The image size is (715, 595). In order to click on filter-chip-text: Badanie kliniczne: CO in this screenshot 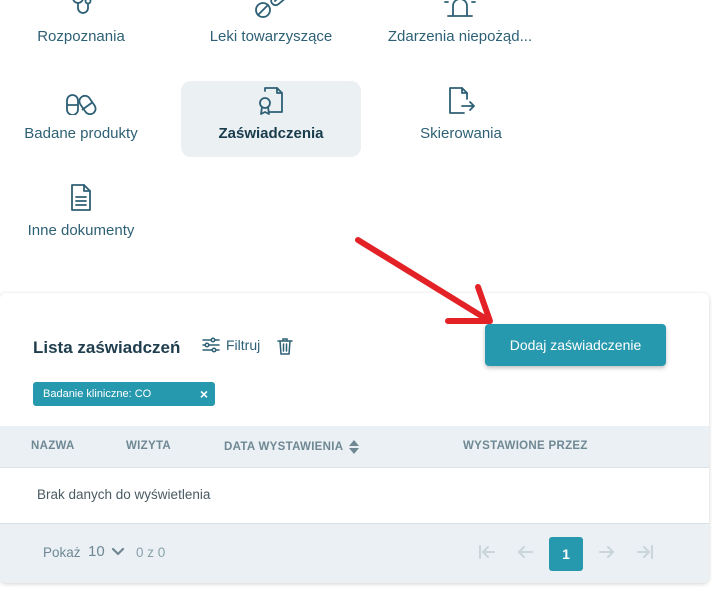, I will do `click(97, 394)`.